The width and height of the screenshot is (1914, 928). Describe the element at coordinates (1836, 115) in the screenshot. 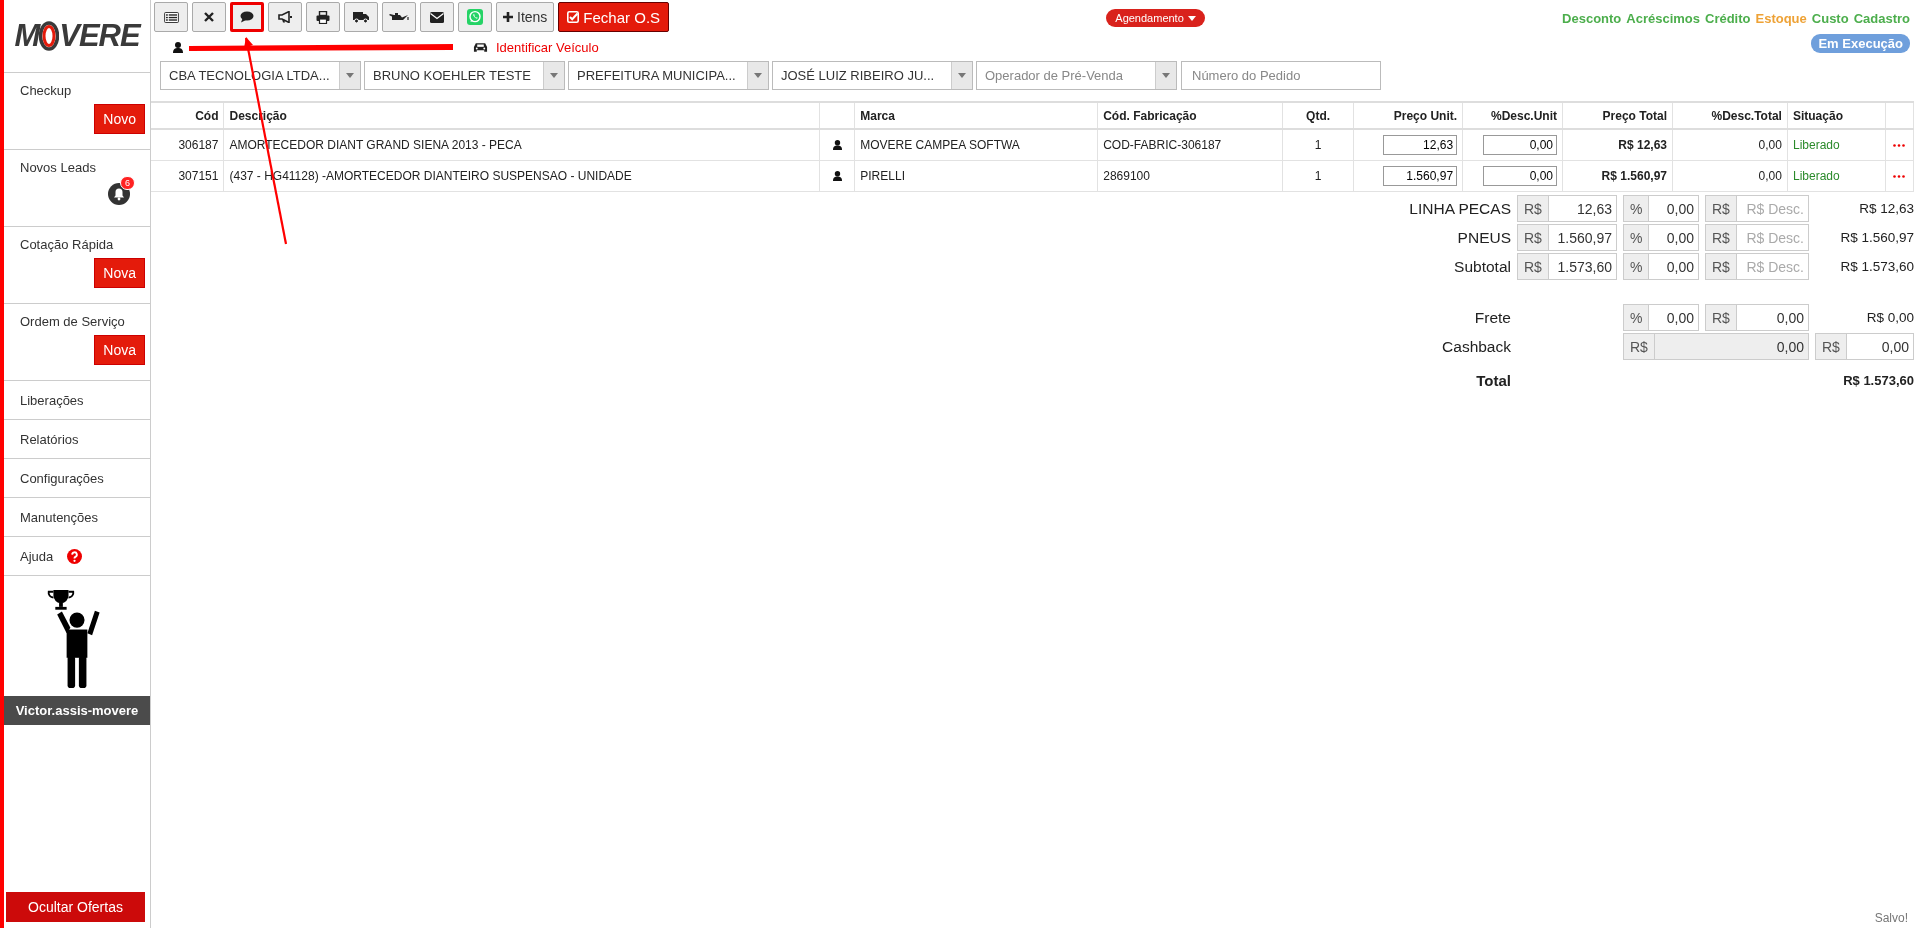

I see `column-header: Situação` at that location.